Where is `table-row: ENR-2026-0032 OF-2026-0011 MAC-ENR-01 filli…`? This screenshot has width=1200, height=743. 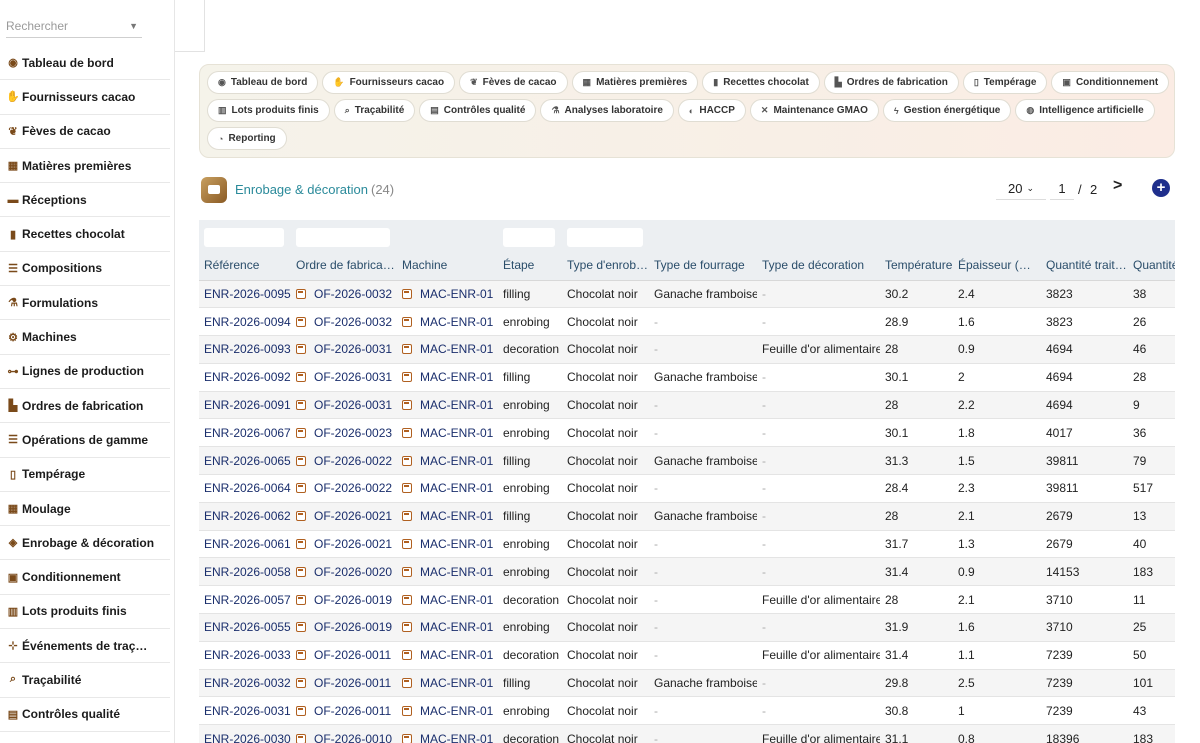
table-row: ENR-2026-0032 OF-2026-0011 MAC-ENR-01 filli… is located at coordinates (687, 683).